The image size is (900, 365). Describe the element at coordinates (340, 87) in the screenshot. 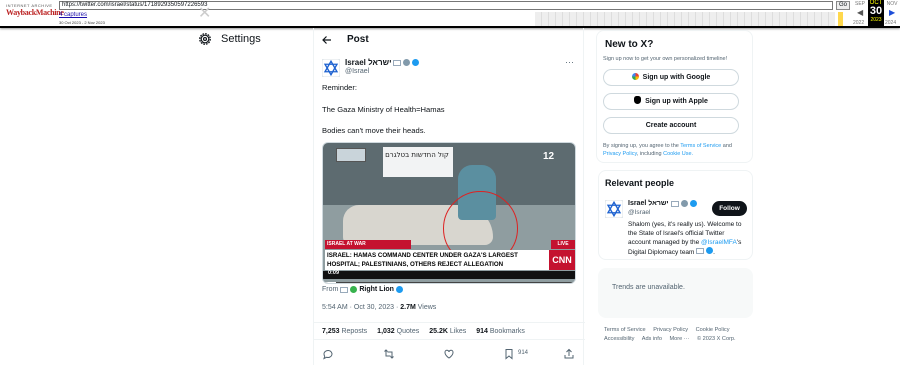

I see `post-text-line: Reminder:` at that location.